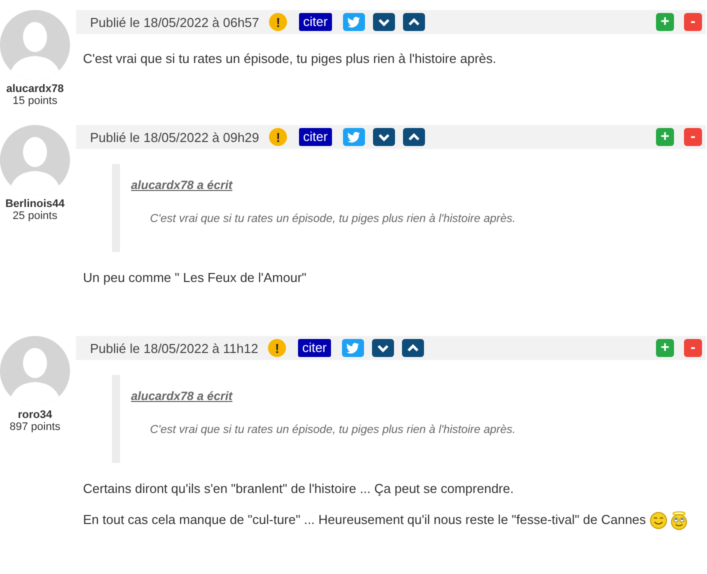  I want to click on post-text: En tout cas cela manque de "cul-ture" ... Heureusement qu'il nous reste le "fesse-tival" de Cannes, so click(364, 519).